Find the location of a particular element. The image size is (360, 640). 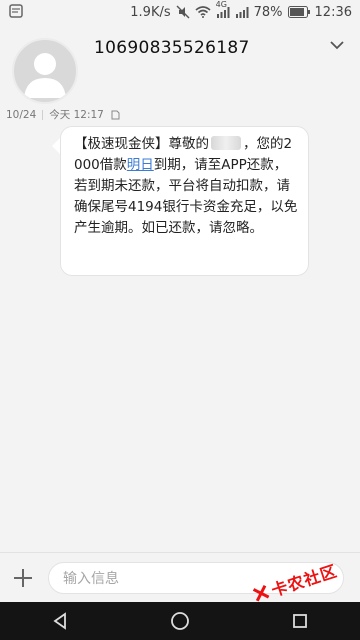

back-button is located at coordinates (60, 621).